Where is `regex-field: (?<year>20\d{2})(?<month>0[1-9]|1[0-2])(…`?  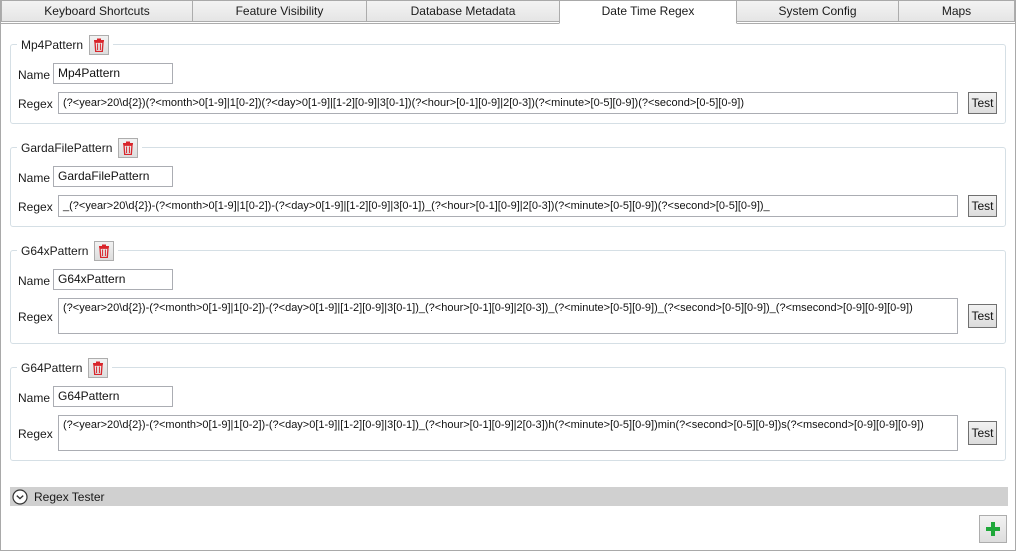 regex-field: (?<year>20\d{2})(?<month>0[1-9]|1[0-2])(… is located at coordinates (508, 103).